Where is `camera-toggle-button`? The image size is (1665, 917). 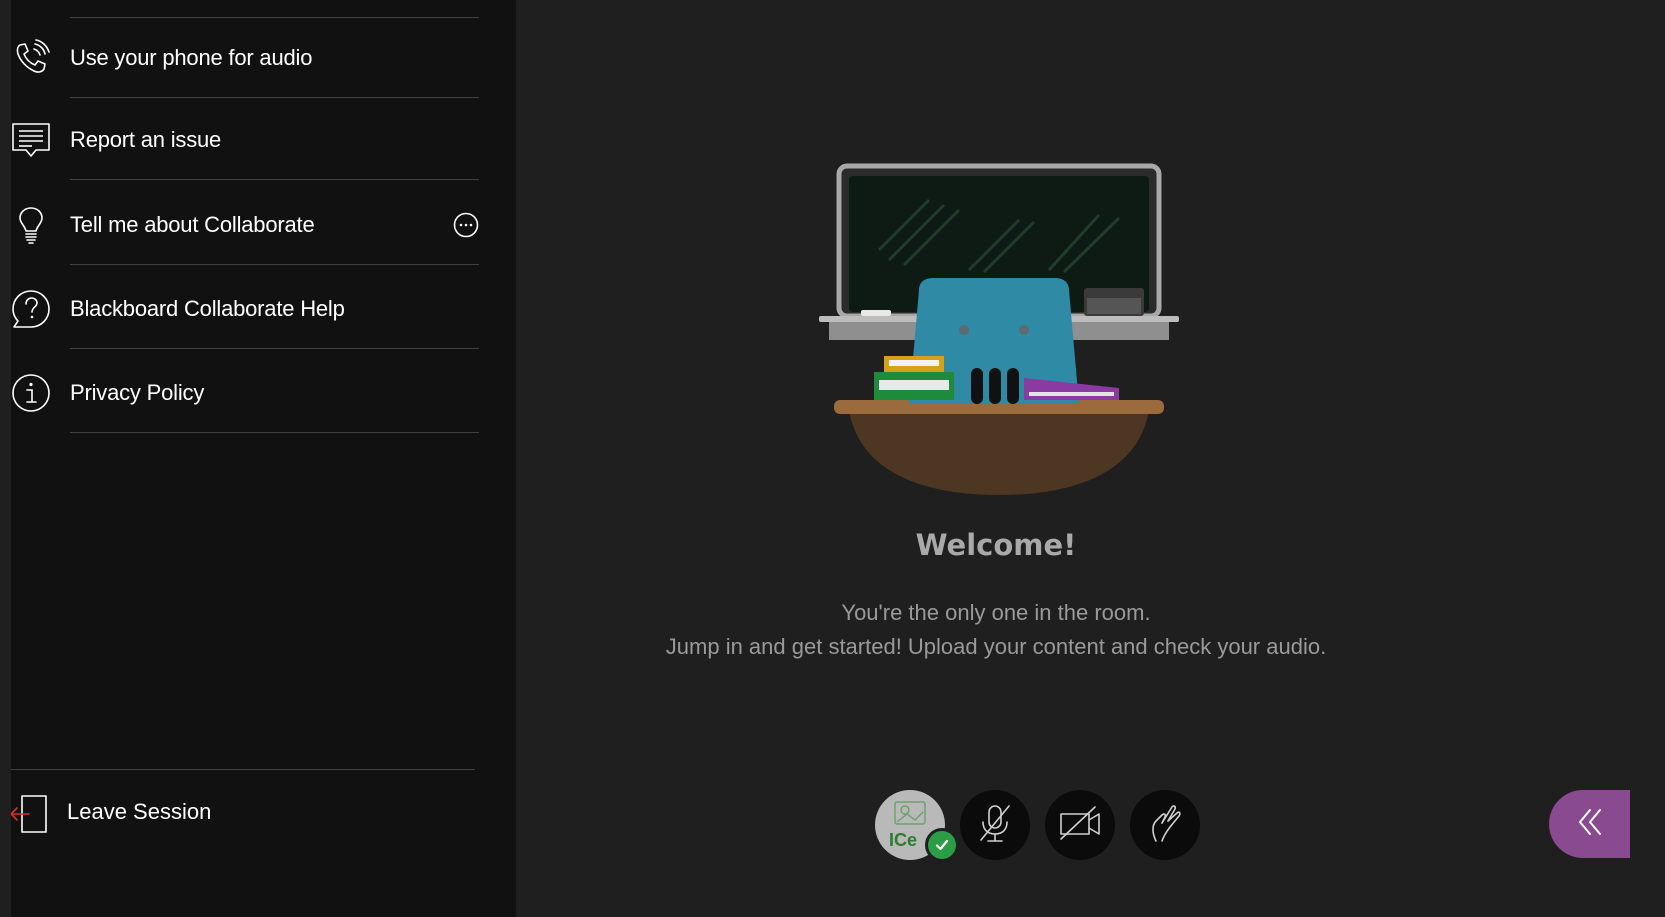
camera-toggle-button is located at coordinates (1080, 825).